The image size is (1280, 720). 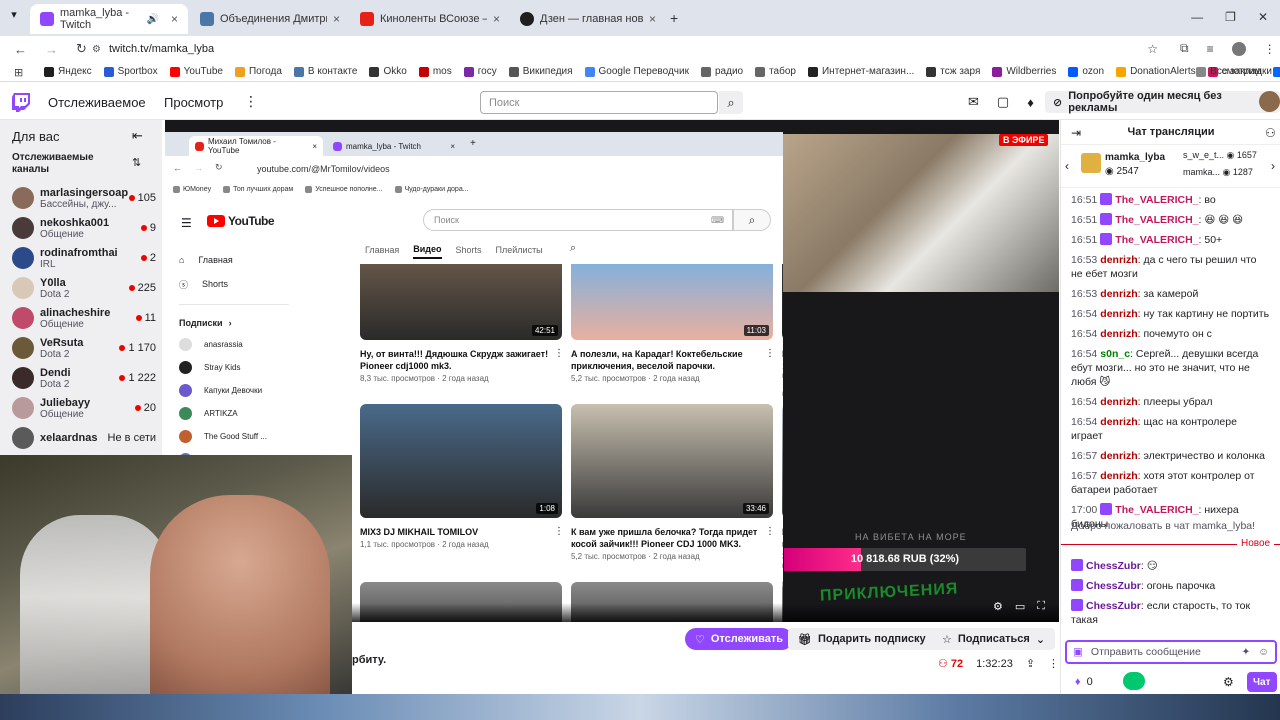 What do you see at coordinates (721, 71) in the screenshot?
I see `bookmark-item: радио` at bounding box center [721, 71].